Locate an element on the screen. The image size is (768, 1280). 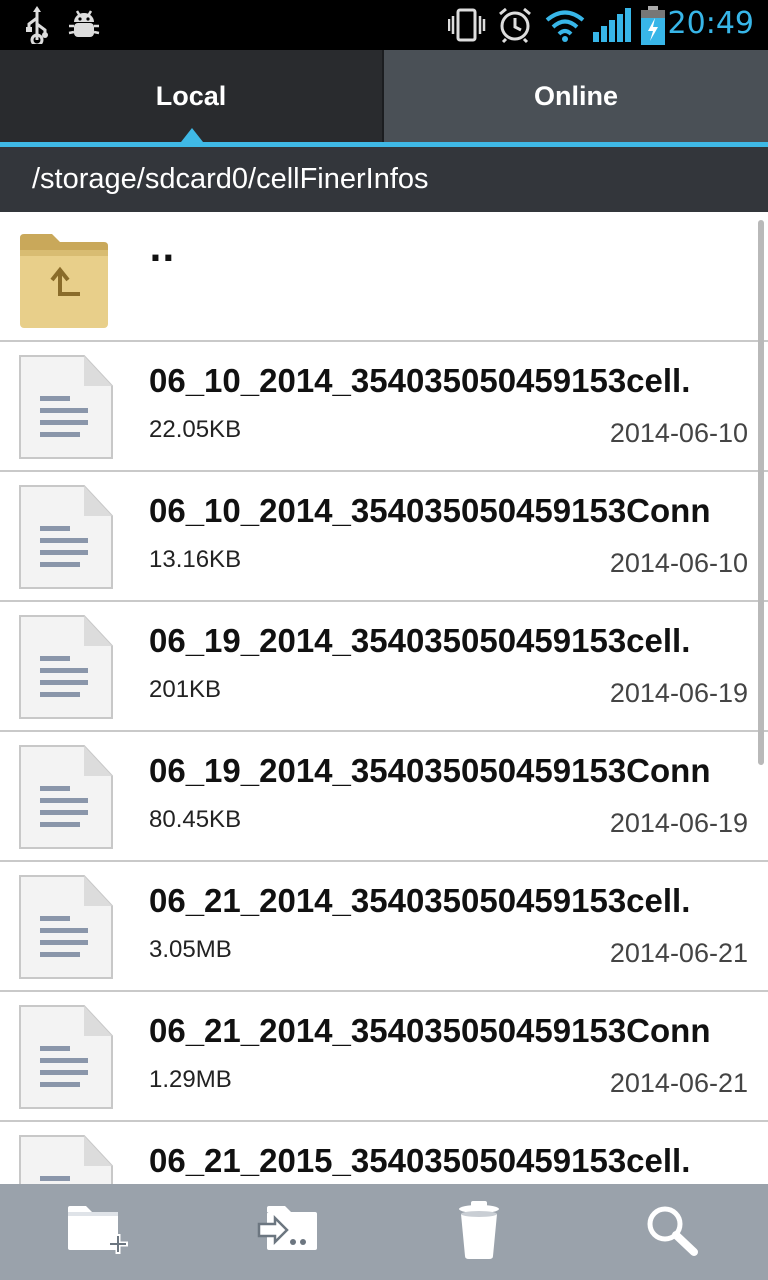
delete-icon is located at coordinates (479, 1232).